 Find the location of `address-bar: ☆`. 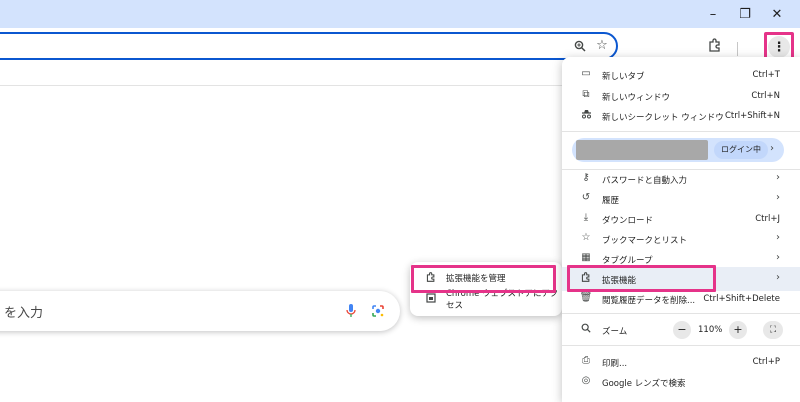

address-bar: ☆ is located at coordinates (309, 46).